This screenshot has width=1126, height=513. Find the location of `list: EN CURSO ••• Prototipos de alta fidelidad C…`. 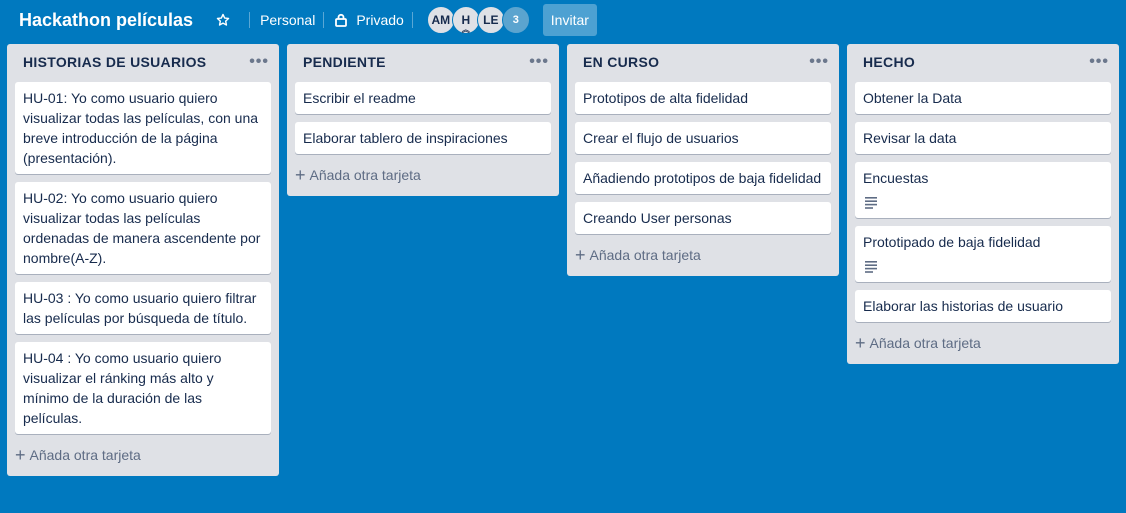

list: EN CURSO ••• Prototipos de alta fidelidad C… is located at coordinates (703, 160).